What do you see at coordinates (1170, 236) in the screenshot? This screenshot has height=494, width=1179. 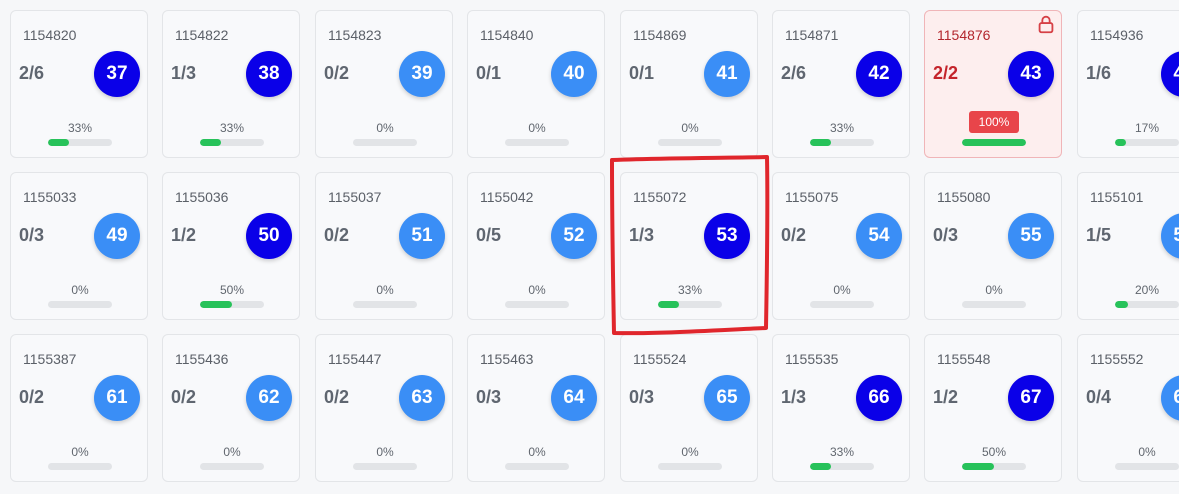 I see `number-badge: 56` at bounding box center [1170, 236].